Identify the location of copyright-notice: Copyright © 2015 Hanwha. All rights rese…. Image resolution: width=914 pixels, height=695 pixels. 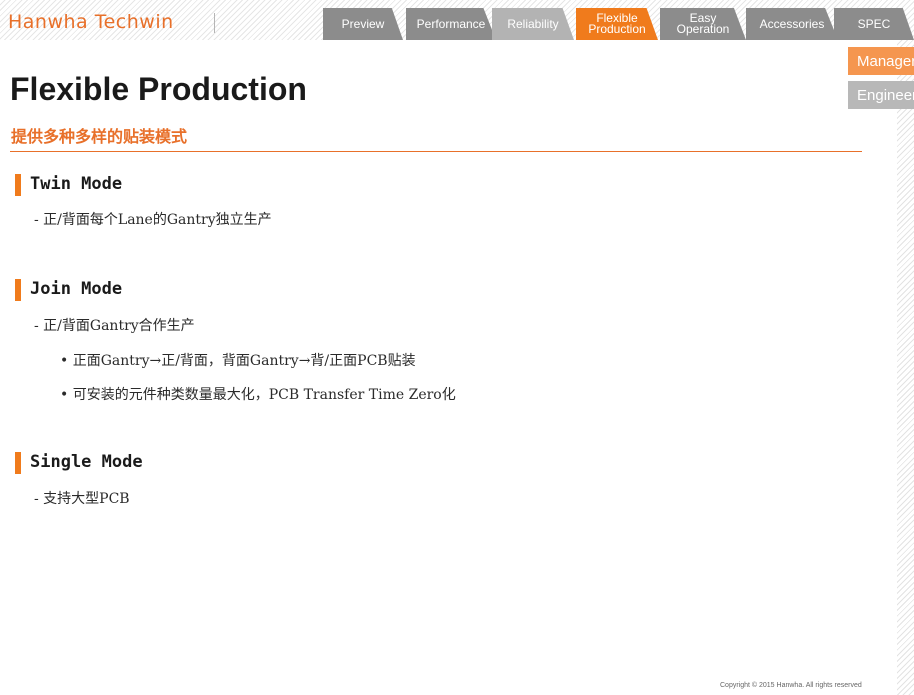
(791, 685).